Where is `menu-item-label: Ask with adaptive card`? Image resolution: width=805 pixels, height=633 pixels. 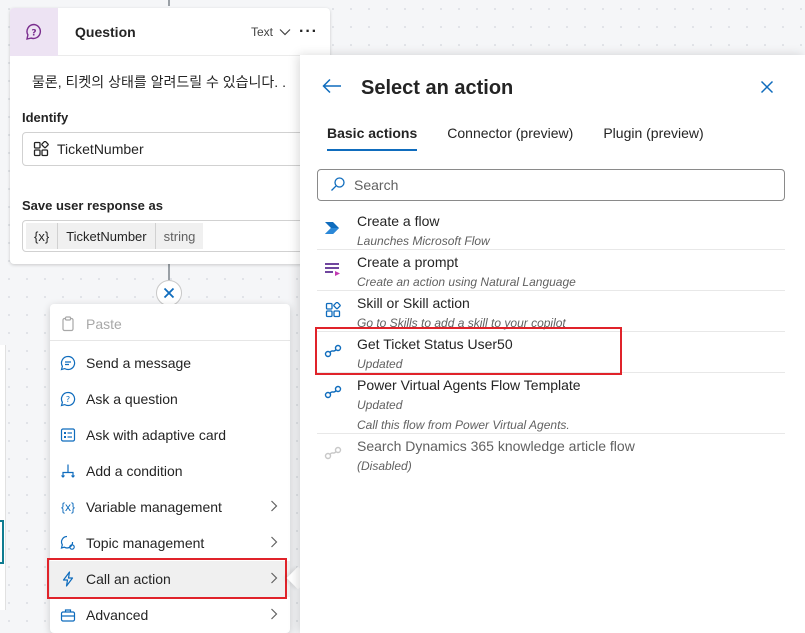
menu-item-label: Ask with adaptive card is located at coordinates (156, 435).